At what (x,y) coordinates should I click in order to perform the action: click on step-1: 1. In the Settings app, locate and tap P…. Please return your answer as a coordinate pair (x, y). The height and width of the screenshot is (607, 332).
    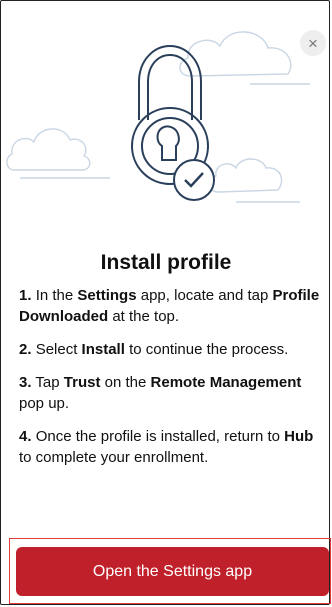
    Looking at the image, I should click on (169, 306).